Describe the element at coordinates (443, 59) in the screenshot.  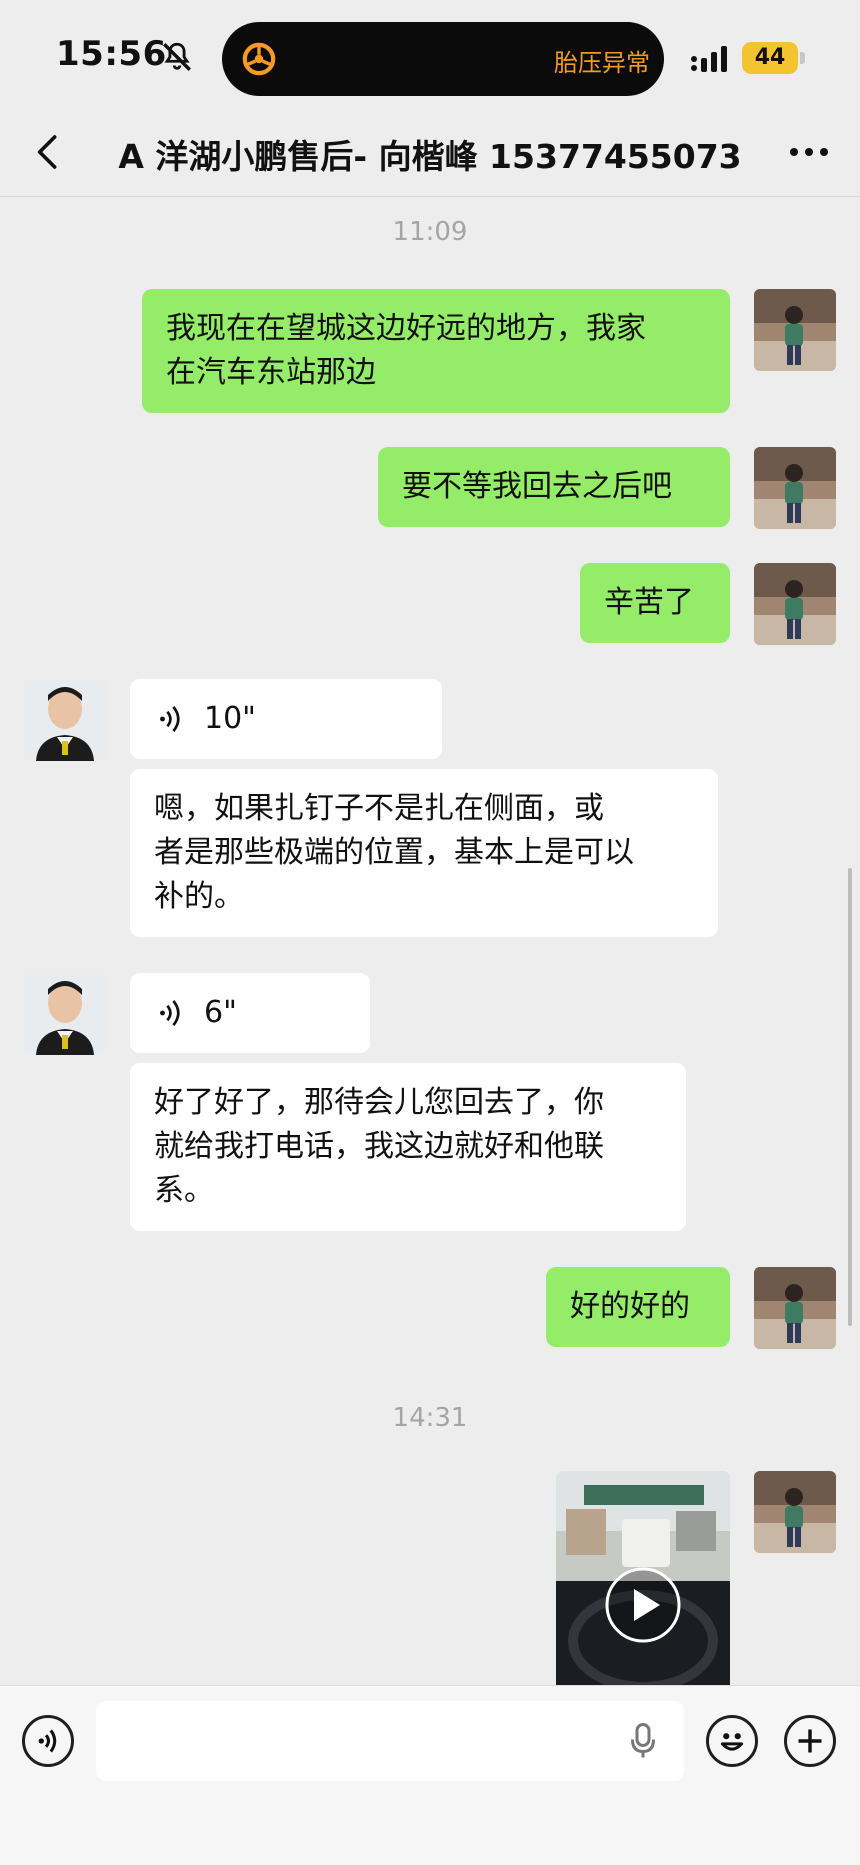
I see `dynamic-island: 胎压异常` at that location.